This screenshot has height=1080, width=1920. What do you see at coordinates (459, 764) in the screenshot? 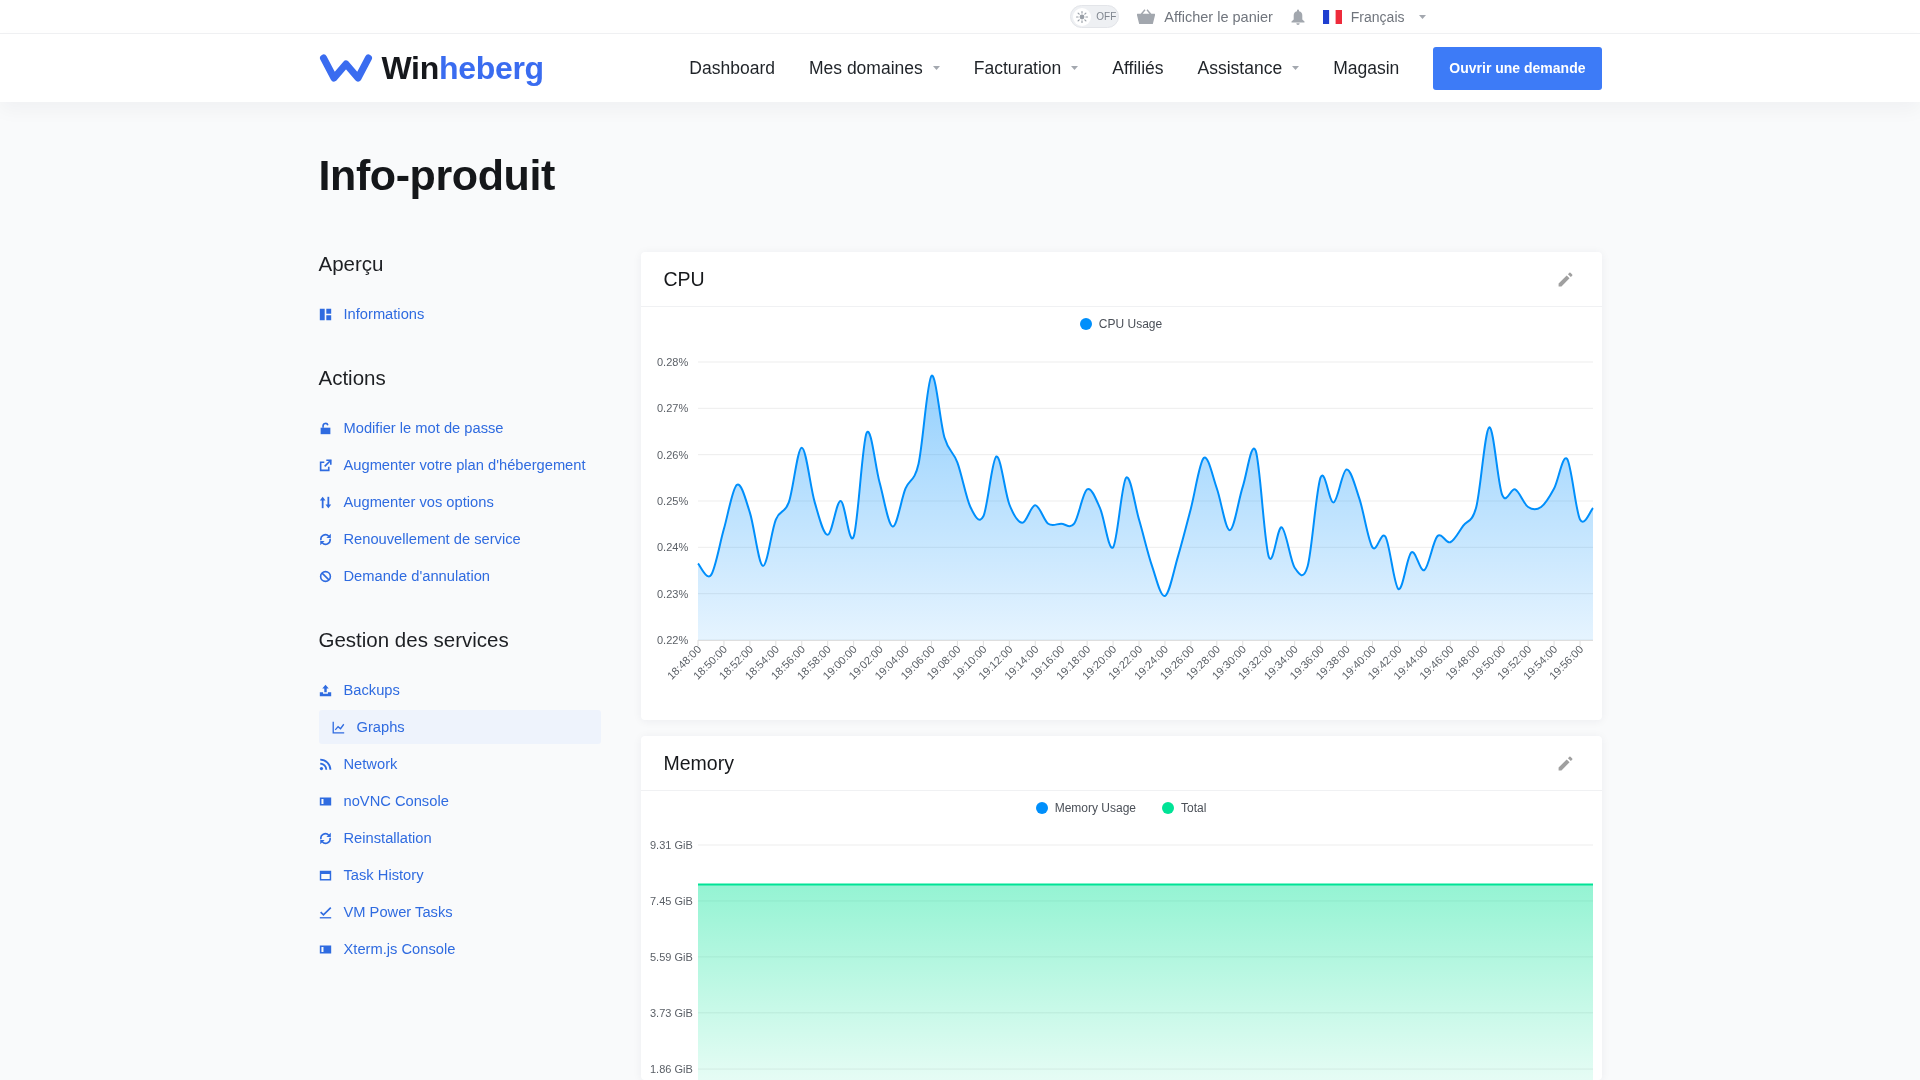
I see `sidebar-item: Network` at bounding box center [459, 764].